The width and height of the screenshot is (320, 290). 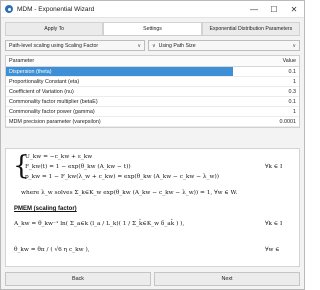 I want to click on table-row: Commonality factor power (gamma) 1, so click(x=152, y=112).